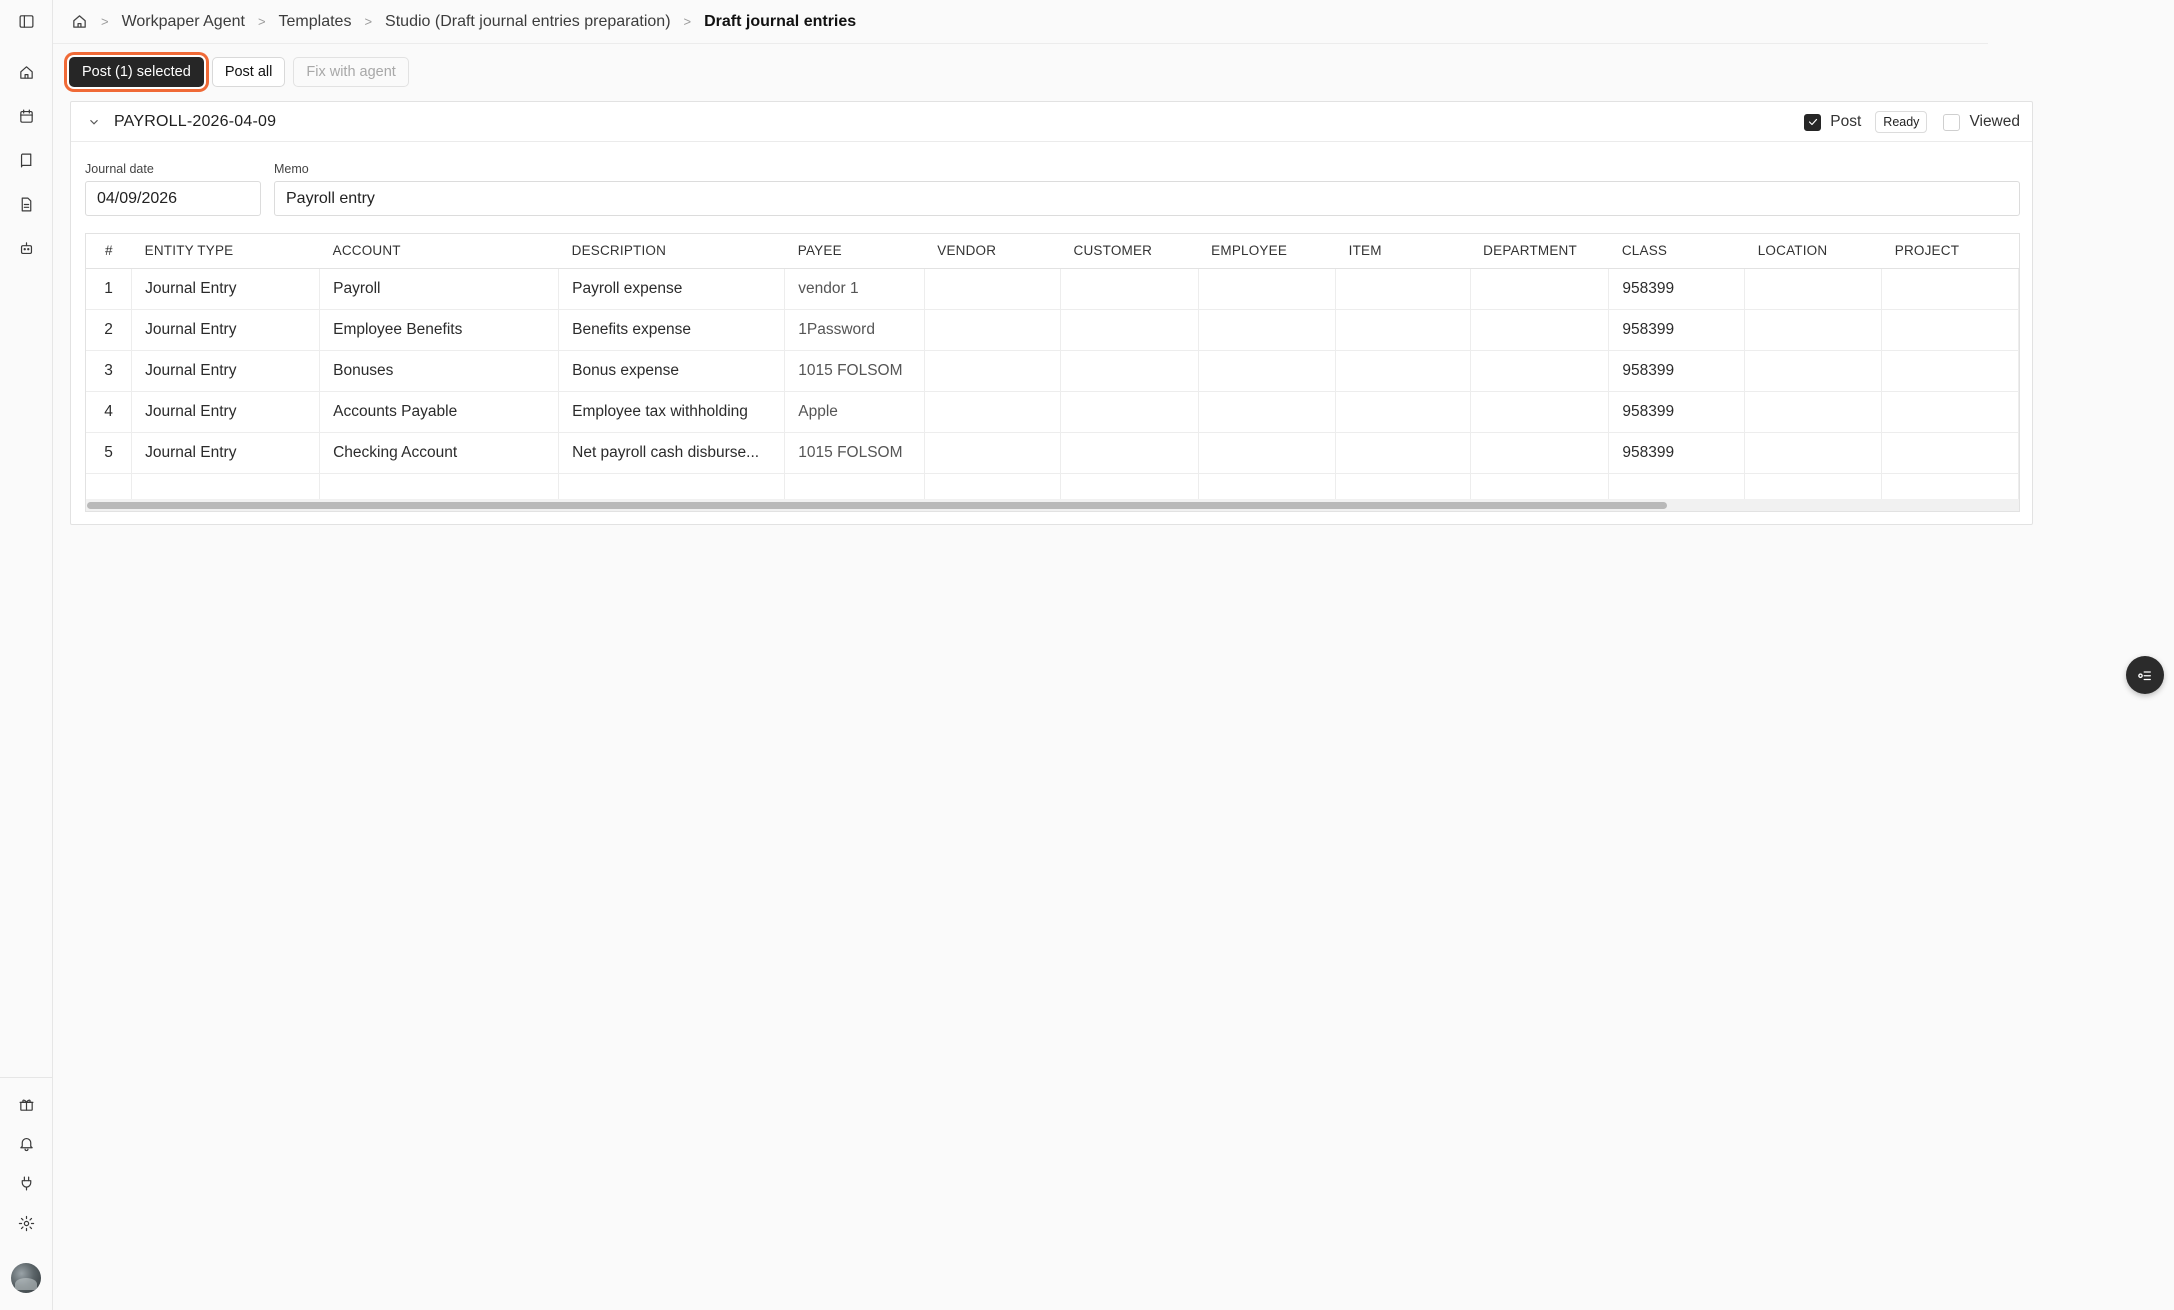 The image size is (2174, 1310). What do you see at coordinates (439, 412) in the screenshot?
I see `table-cell: Accounts Payable` at bounding box center [439, 412].